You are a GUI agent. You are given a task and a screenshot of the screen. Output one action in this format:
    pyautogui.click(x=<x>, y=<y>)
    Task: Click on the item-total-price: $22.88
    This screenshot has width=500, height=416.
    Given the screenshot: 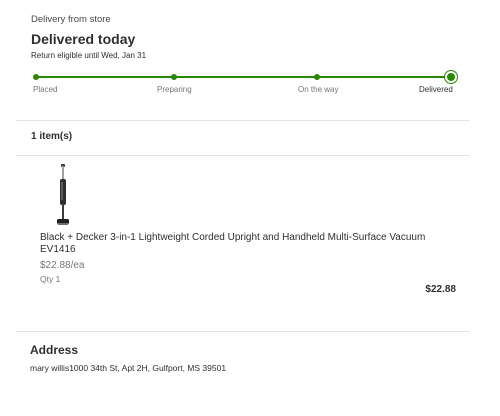 What is the action you would take?
    pyautogui.click(x=440, y=289)
    